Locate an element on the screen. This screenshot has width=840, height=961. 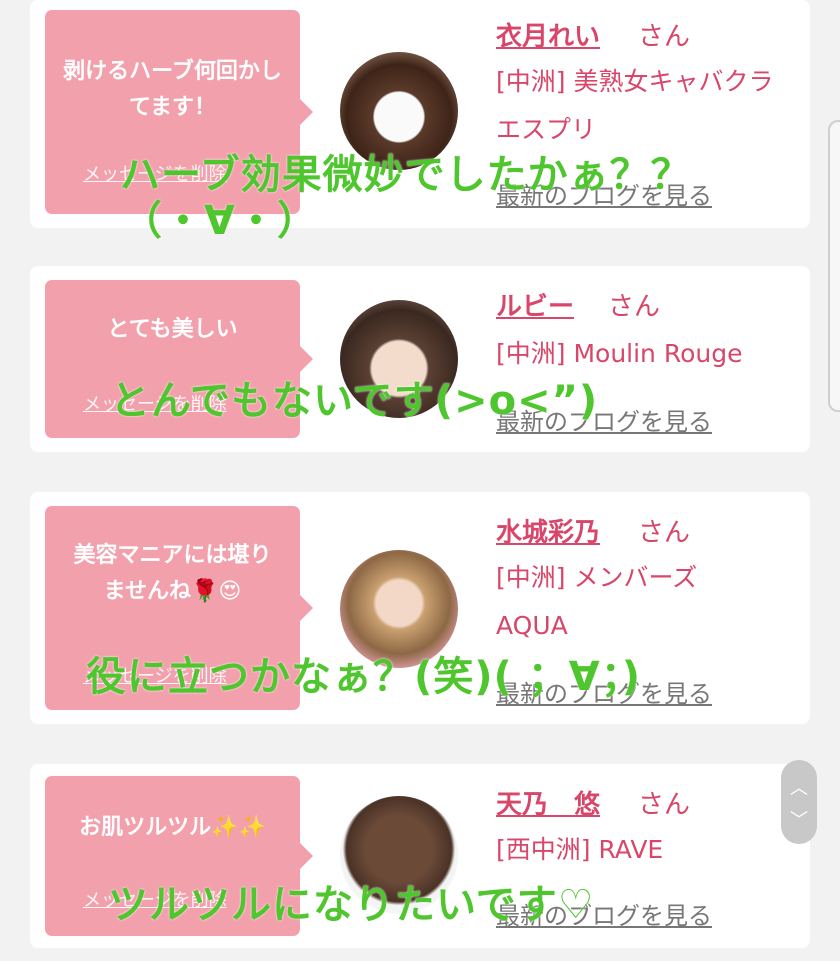
scroll-button: ︿ ﹀ is located at coordinates (799, 802).